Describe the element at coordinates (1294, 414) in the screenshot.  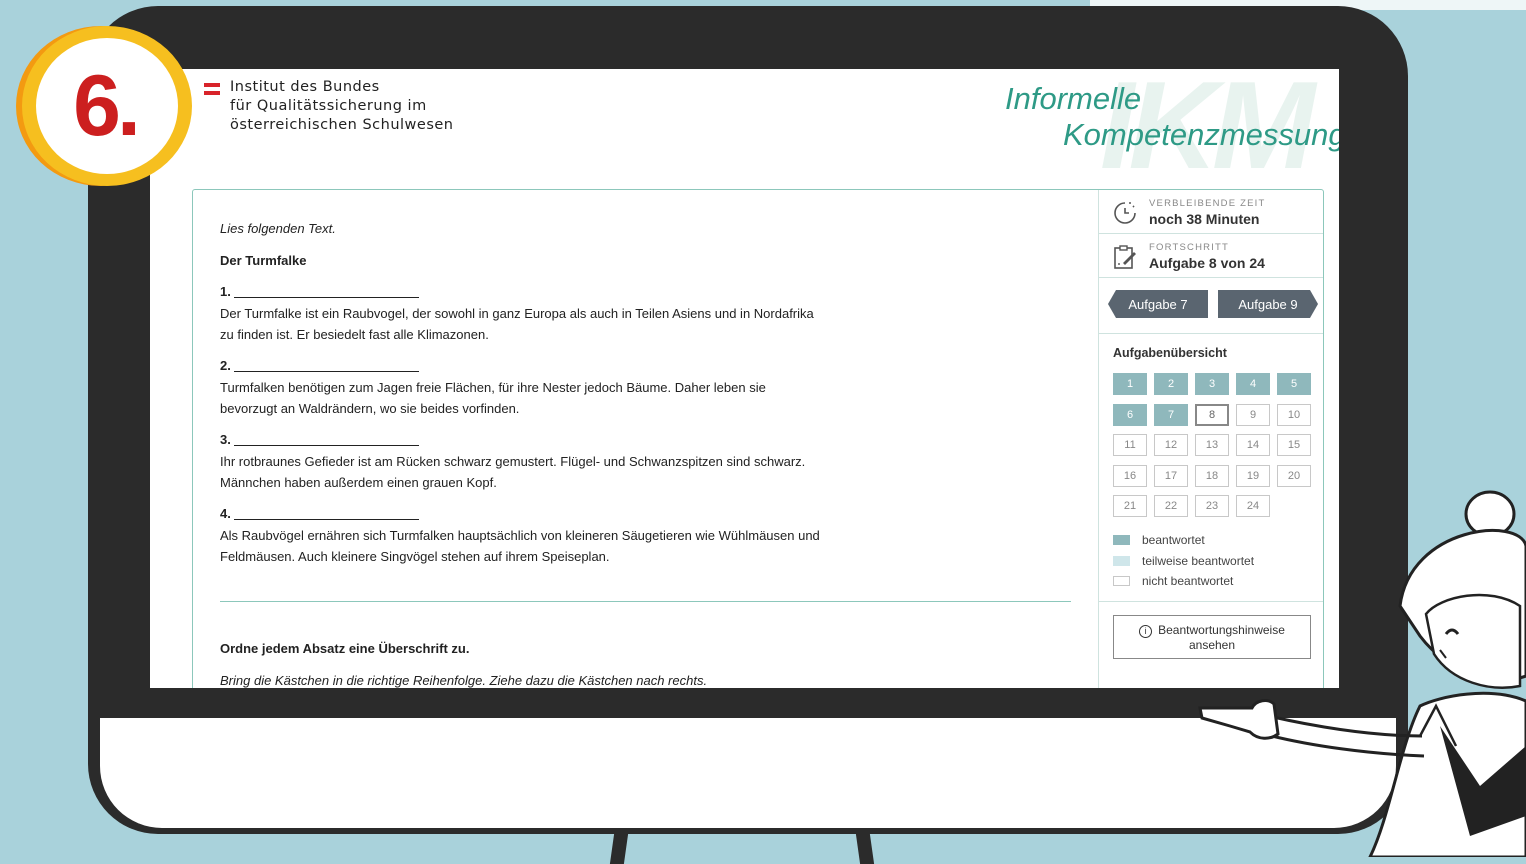
I see `task-overview-item: 10` at that location.